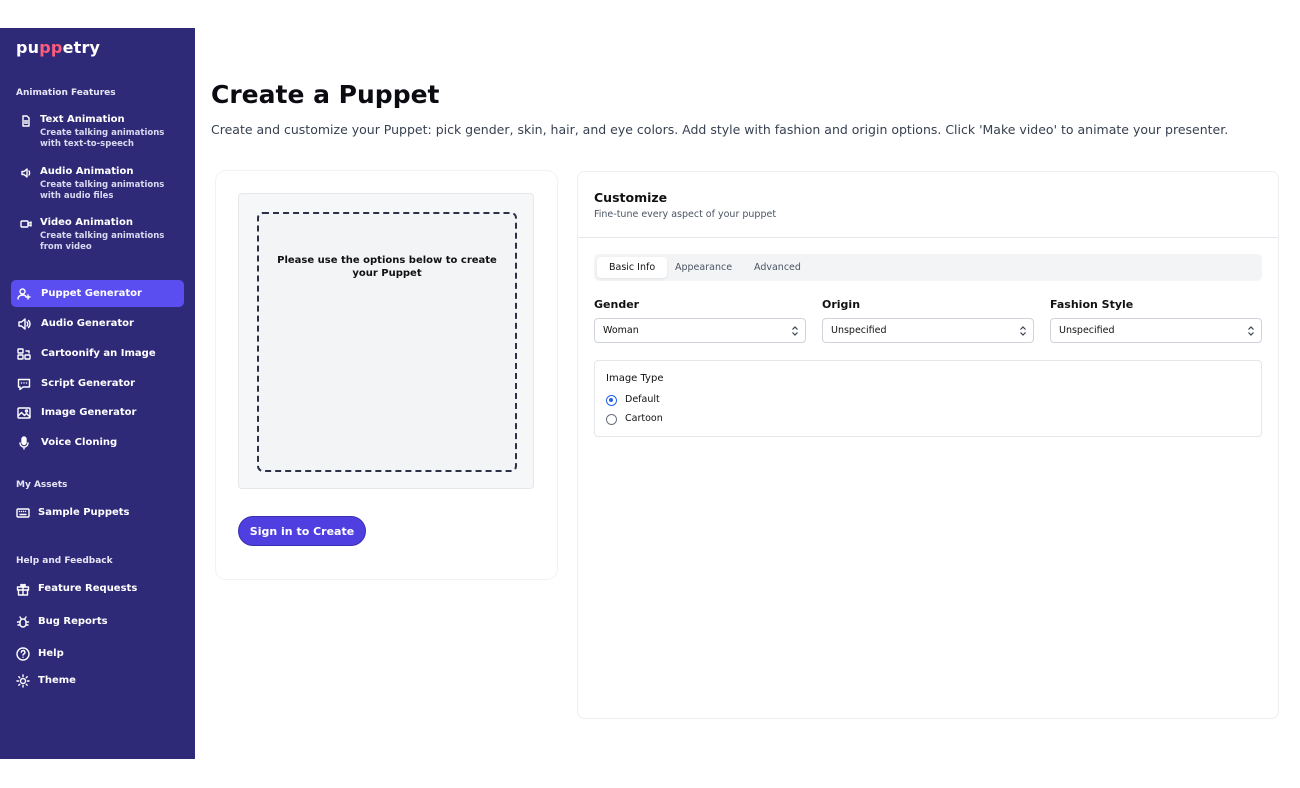  Describe the element at coordinates (102, 241) in the screenshot. I see `feature-desc: Create talking animations from video` at that location.